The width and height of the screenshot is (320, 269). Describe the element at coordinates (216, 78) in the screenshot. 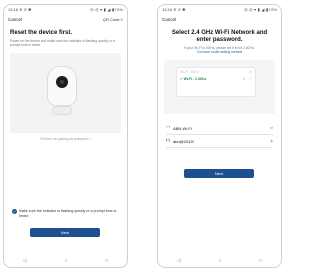

I see `wifi-list-item-selected: ✓ Wi-Fi - 2.4Ghz ≋ ◦ ⓘ` at that location.